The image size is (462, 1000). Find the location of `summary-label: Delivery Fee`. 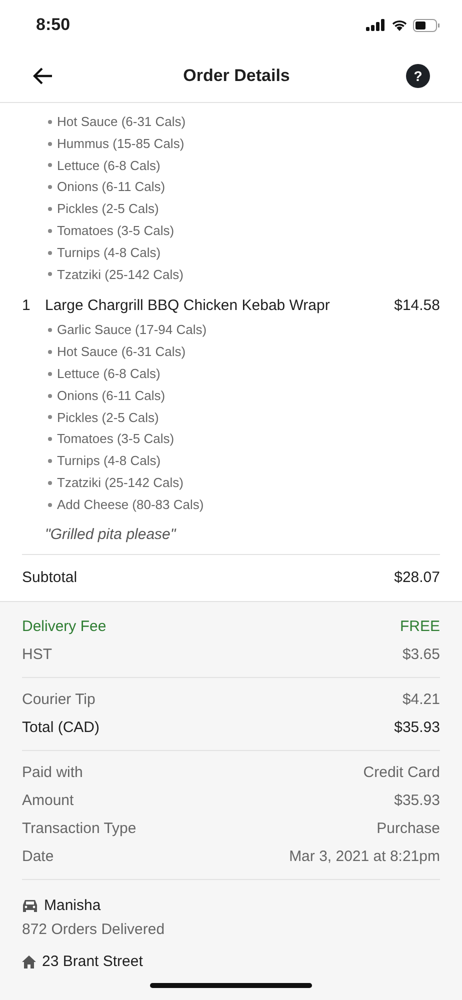

summary-label: Delivery Fee is located at coordinates (64, 627).